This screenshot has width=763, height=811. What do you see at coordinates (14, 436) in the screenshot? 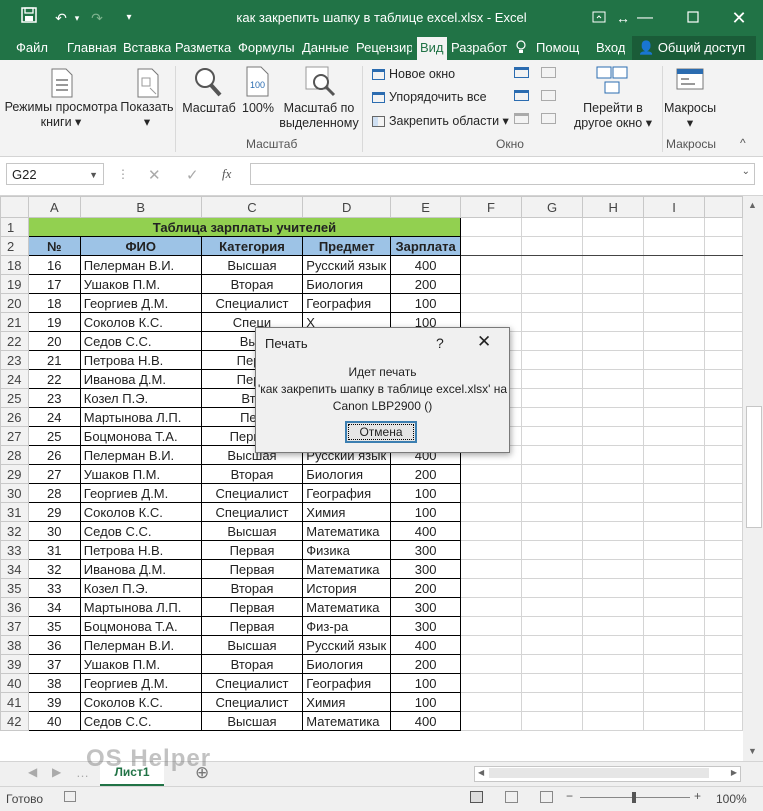
I see `row-header: 27` at bounding box center [14, 436].